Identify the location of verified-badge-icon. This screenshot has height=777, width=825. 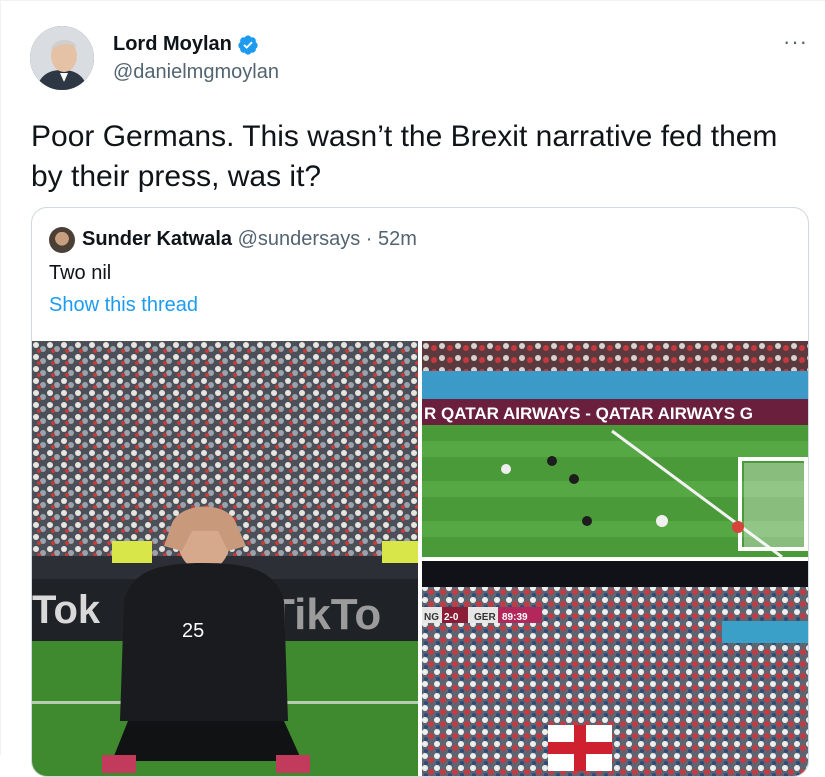
(248, 44).